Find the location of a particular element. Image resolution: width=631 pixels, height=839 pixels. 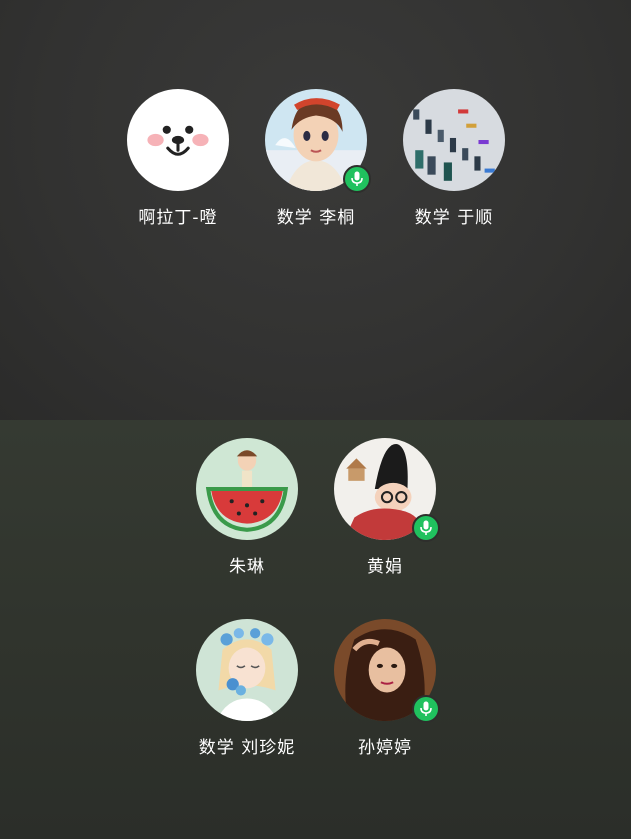

member-name: 数学 李桐 is located at coordinates (316, 218).